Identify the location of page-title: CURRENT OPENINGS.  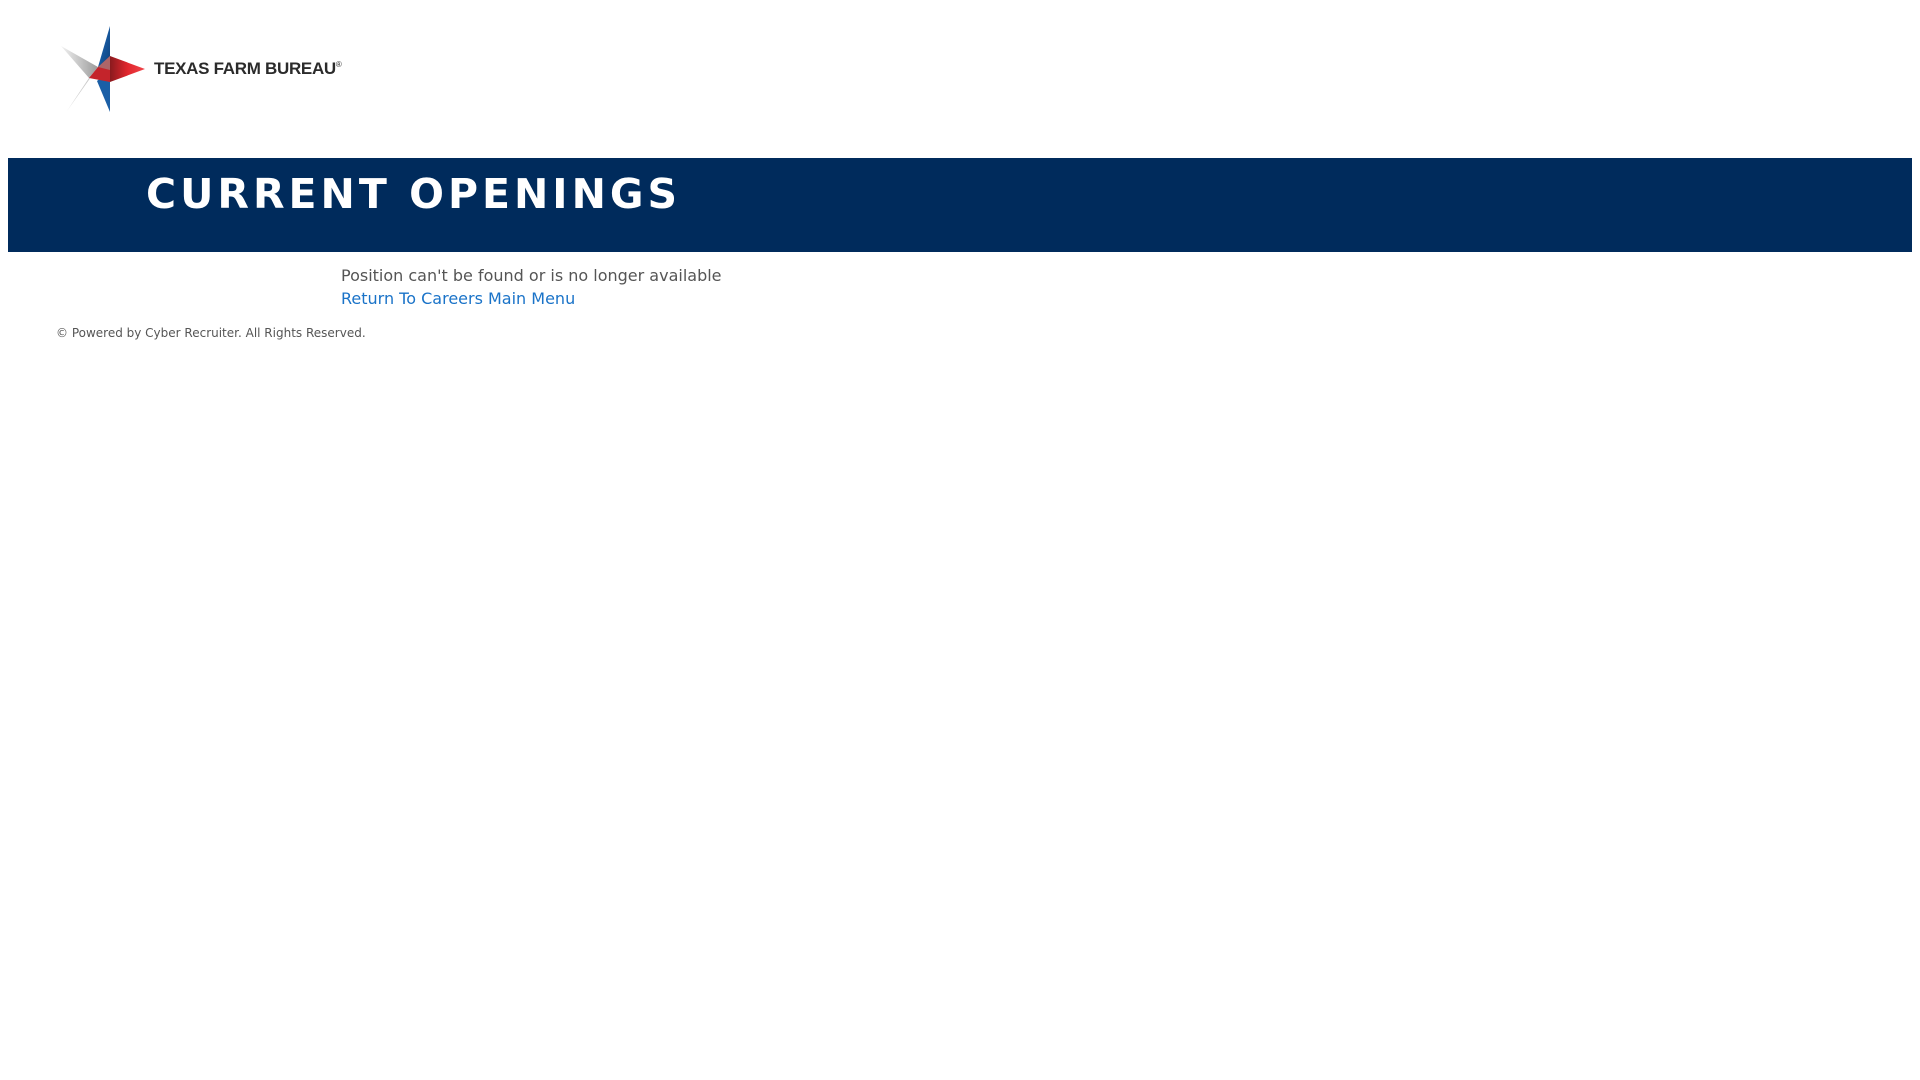
(414, 194).